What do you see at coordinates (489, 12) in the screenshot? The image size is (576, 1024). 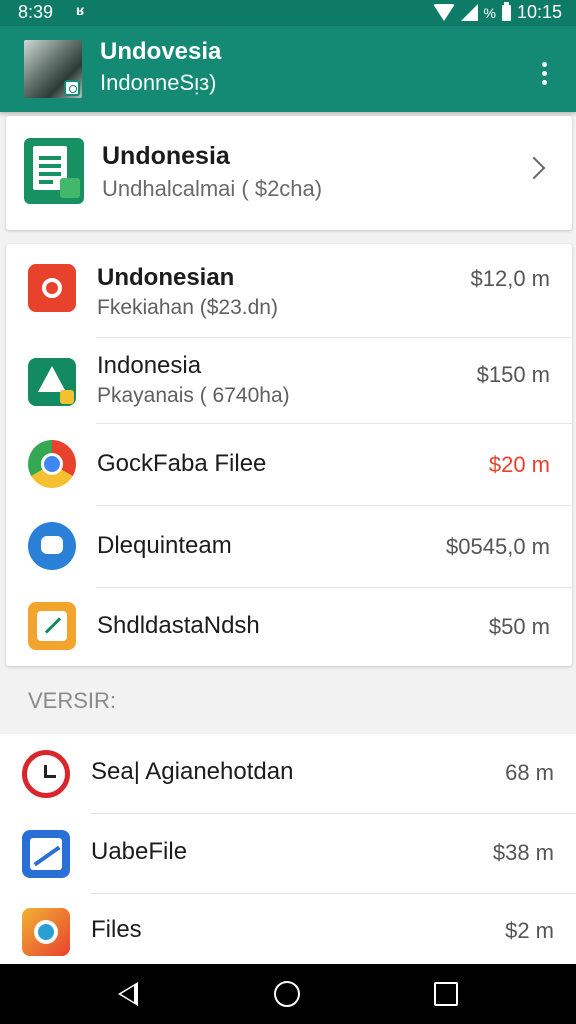 I see `battery-percent: %` at bounding box center [489, 12].